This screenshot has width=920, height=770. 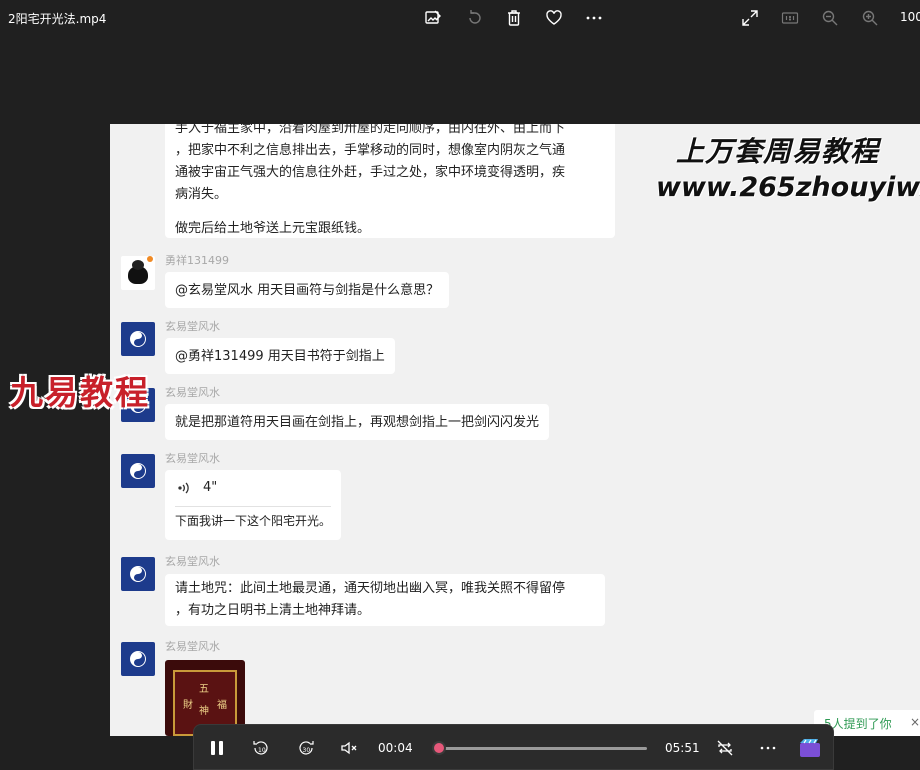 I want to click on shrine-char: 神, so click(x=204, y=711).